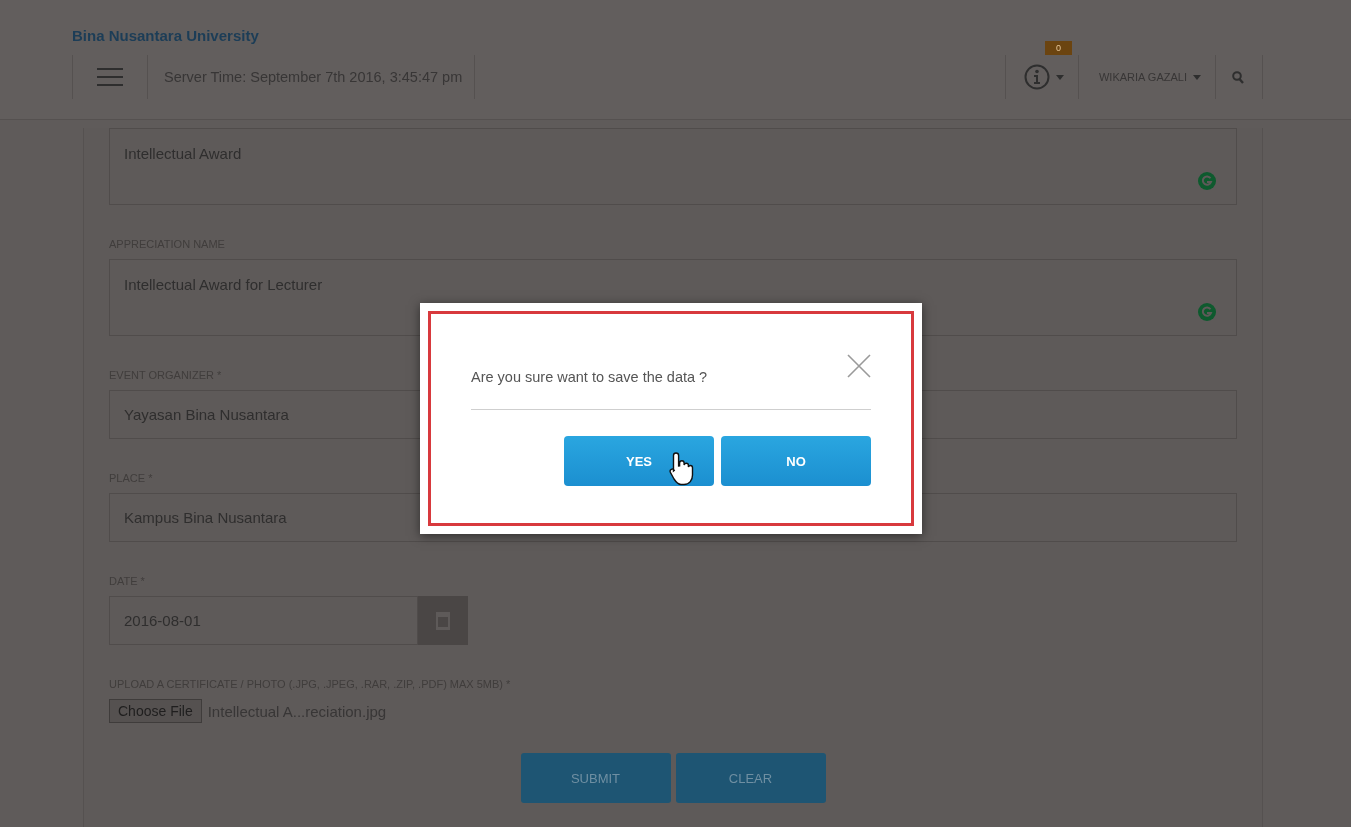  What do you see at coordinates (796, 461) in the screenshot?
I see `no-button: NO` at bounding box center [796, 461].